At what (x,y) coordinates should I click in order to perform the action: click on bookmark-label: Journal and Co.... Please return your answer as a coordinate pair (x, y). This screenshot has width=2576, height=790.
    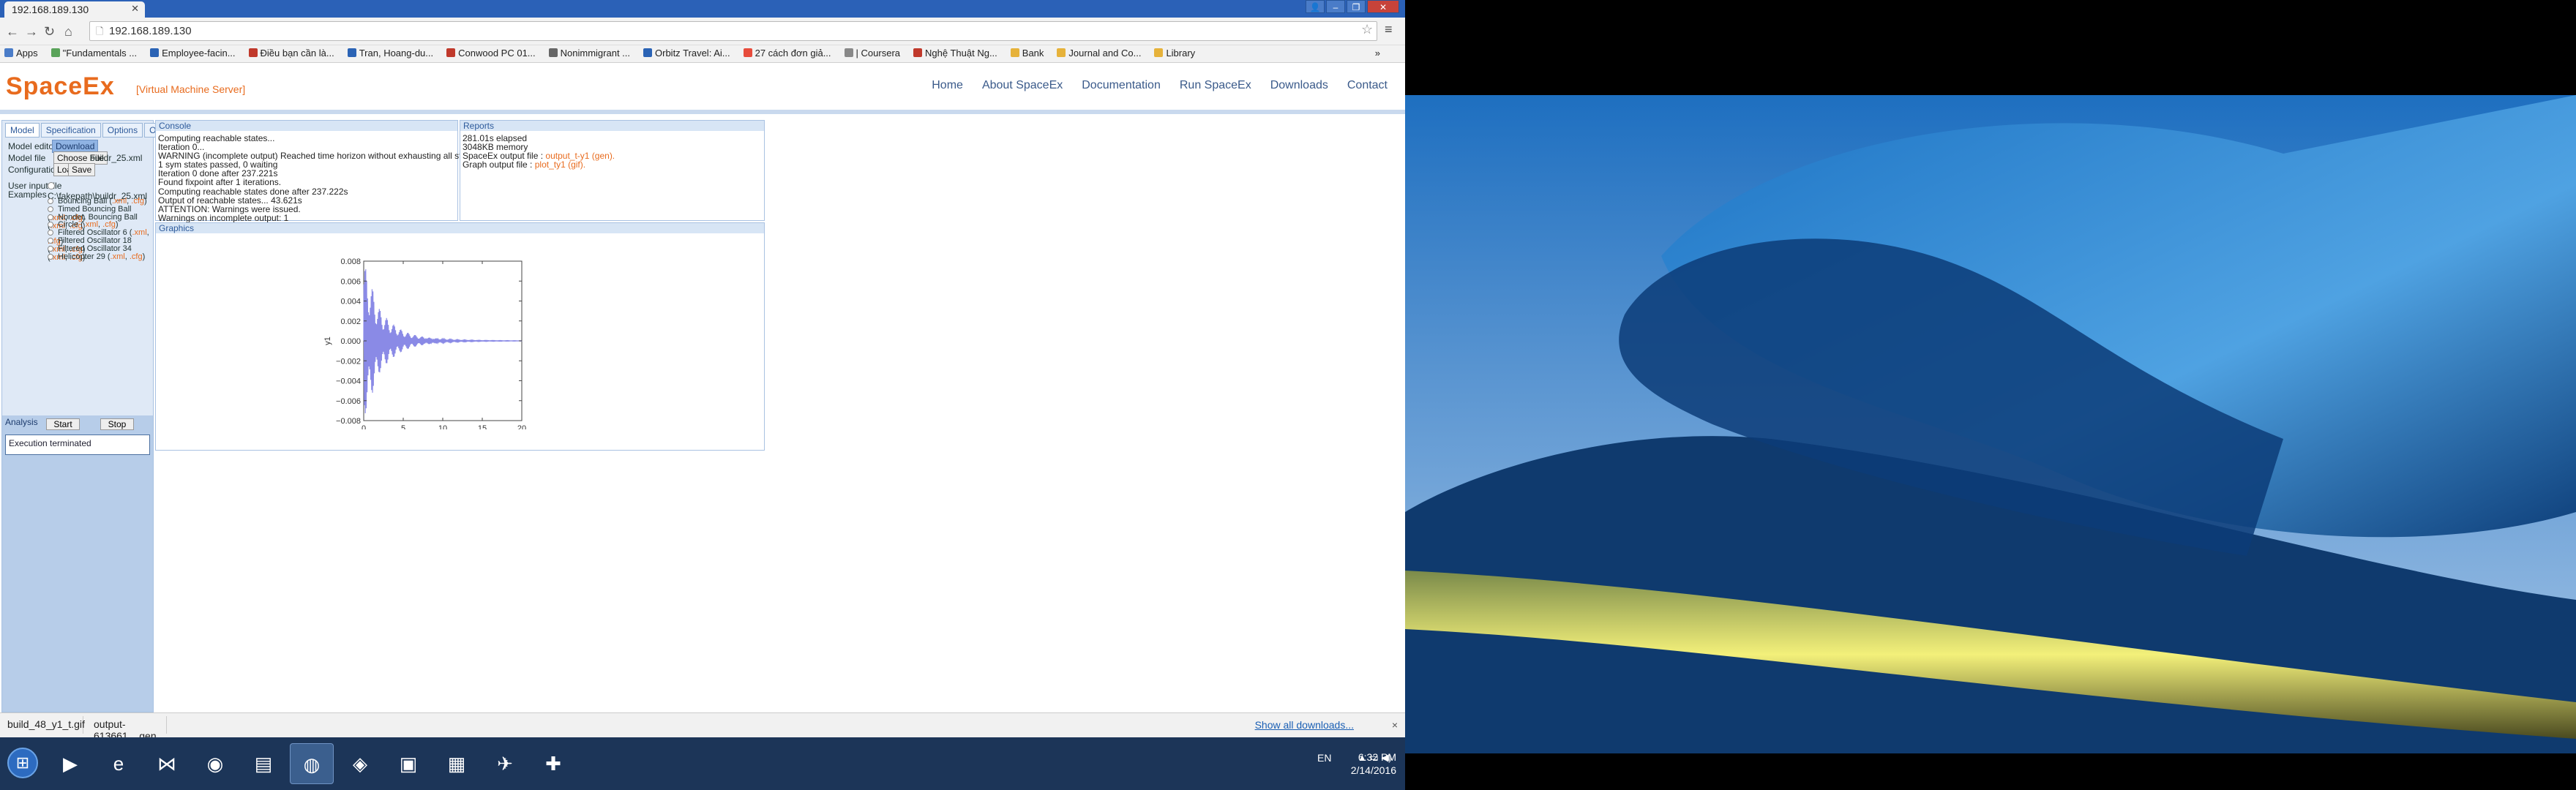
    Looking at the image, I should click on (1105, 54).